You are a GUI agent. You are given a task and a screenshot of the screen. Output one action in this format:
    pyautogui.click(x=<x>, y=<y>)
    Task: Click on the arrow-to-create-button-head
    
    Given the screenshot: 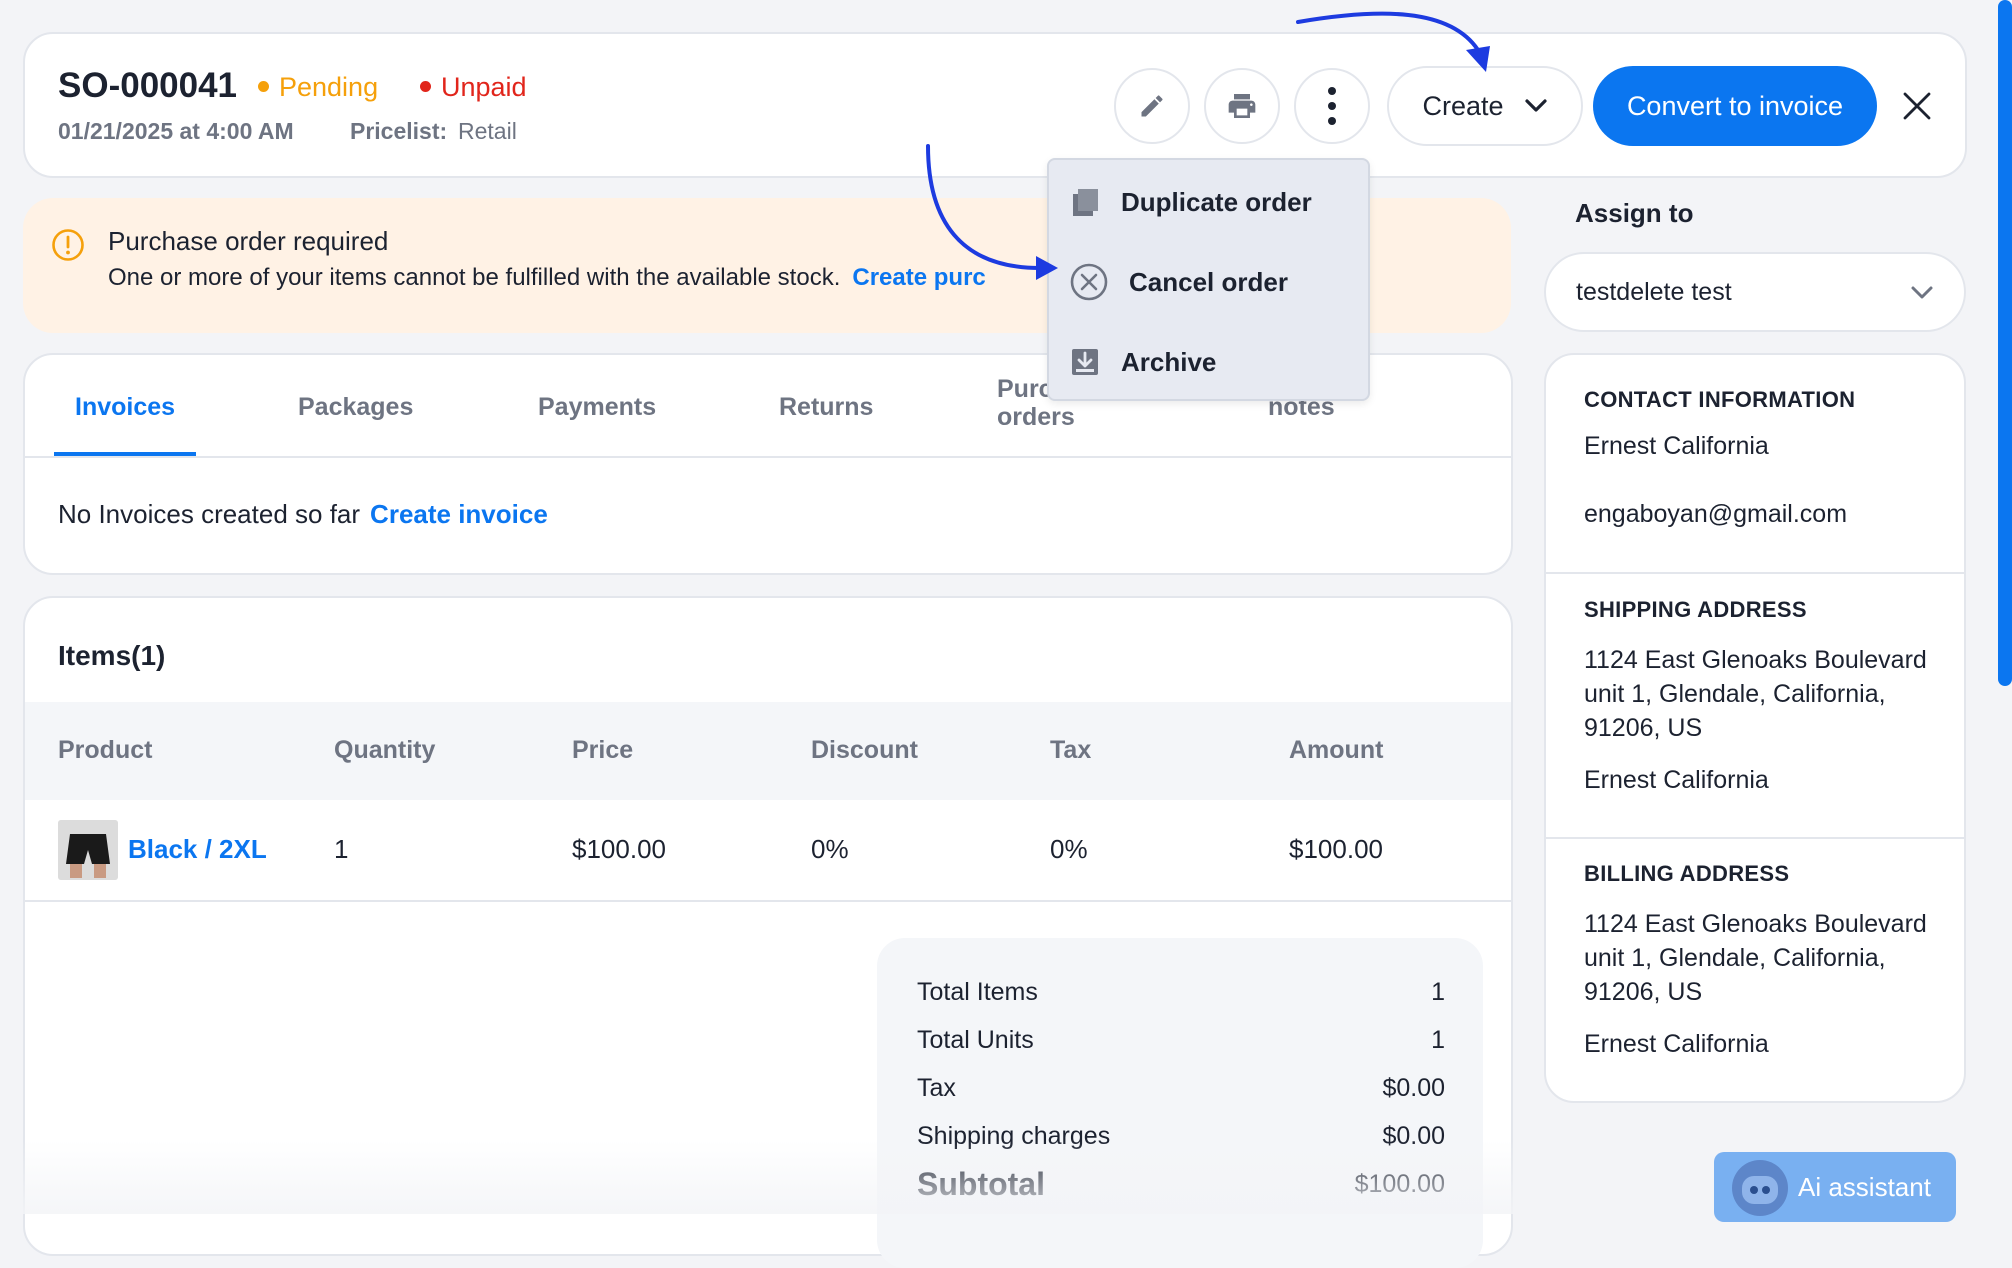 What is the action you would take?
    pyautogui.click(x=1478, y=59)
    